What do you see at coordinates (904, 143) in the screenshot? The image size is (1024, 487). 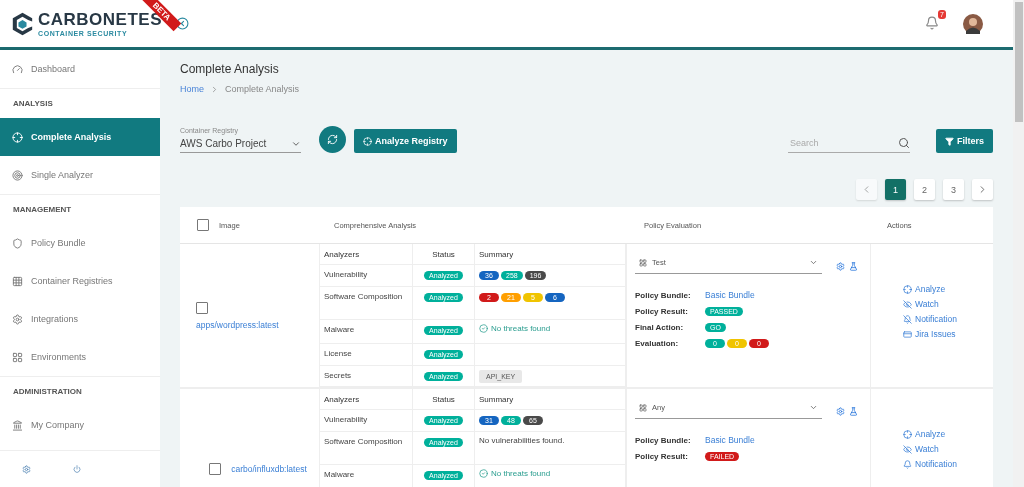 I see `search-icon` at bounding box center [904, 143].